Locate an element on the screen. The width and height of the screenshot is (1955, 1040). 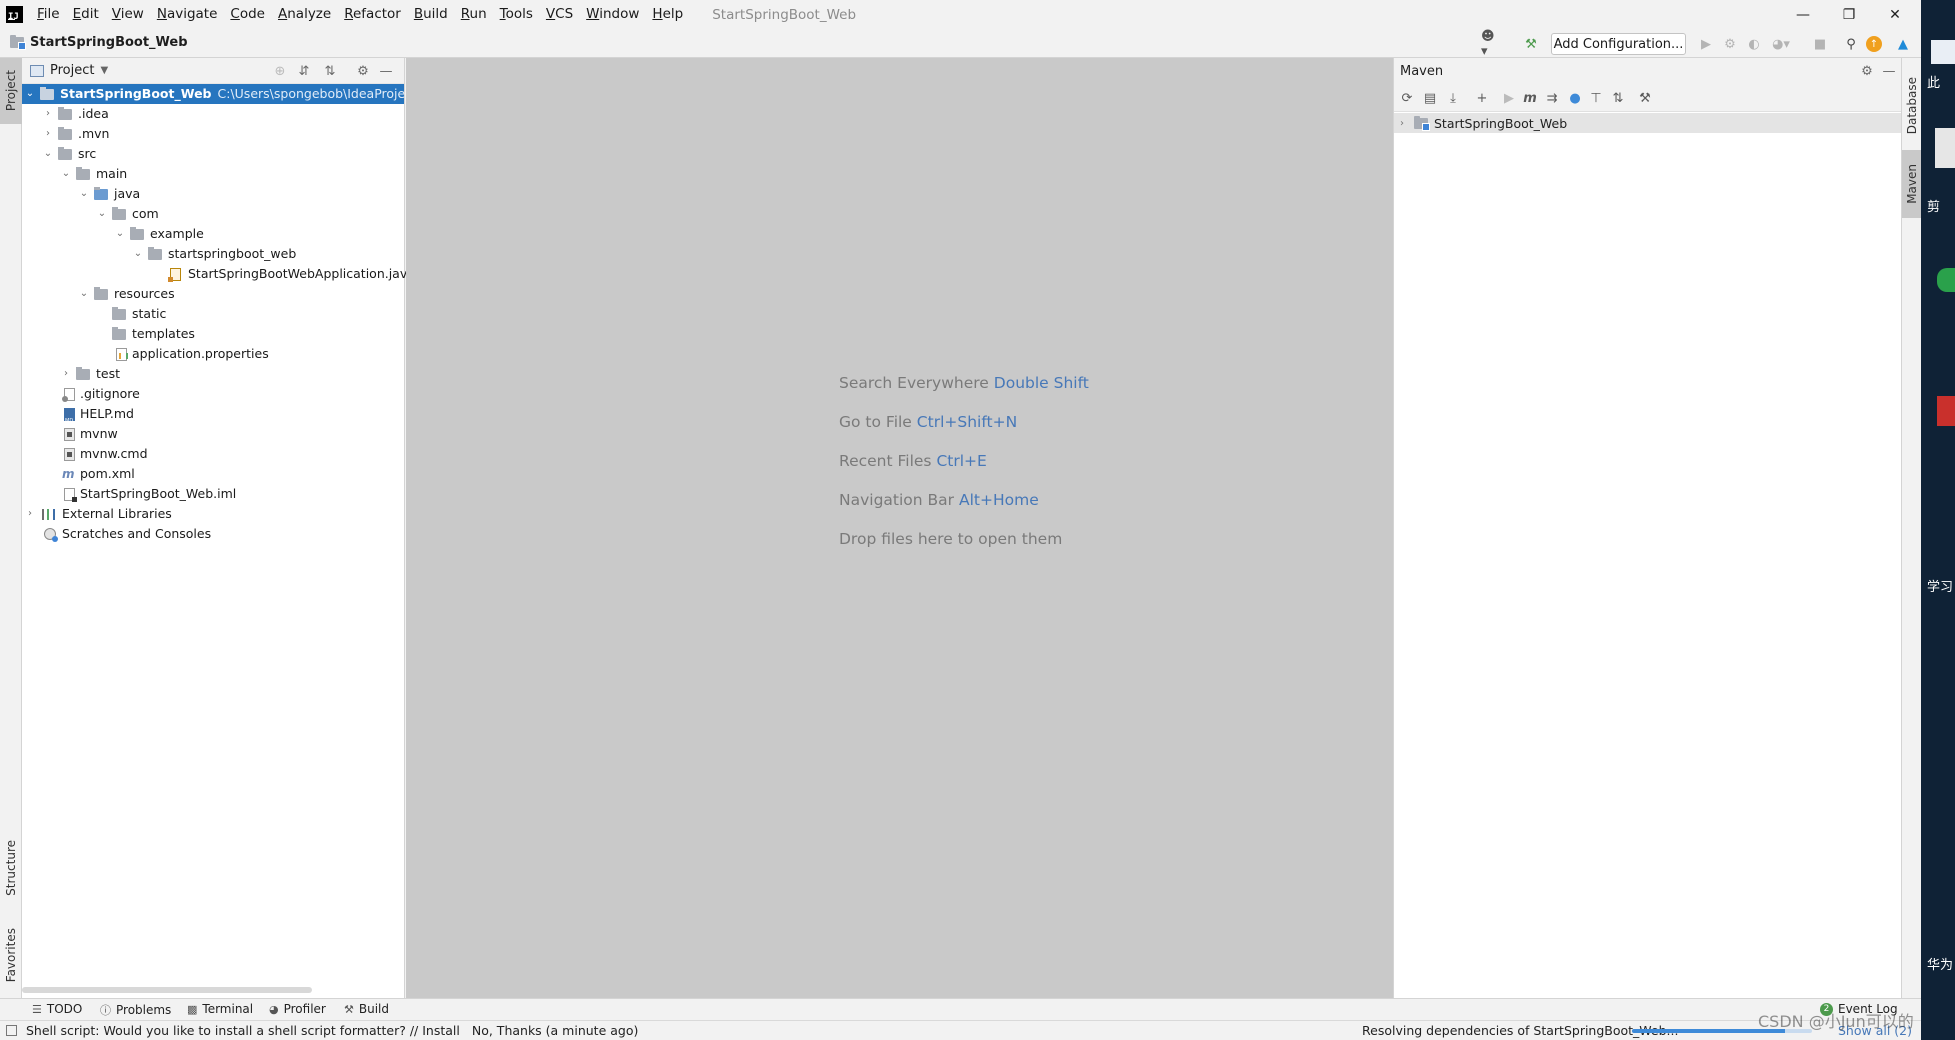
menu-help: Help is located at coordinates (668, 14).